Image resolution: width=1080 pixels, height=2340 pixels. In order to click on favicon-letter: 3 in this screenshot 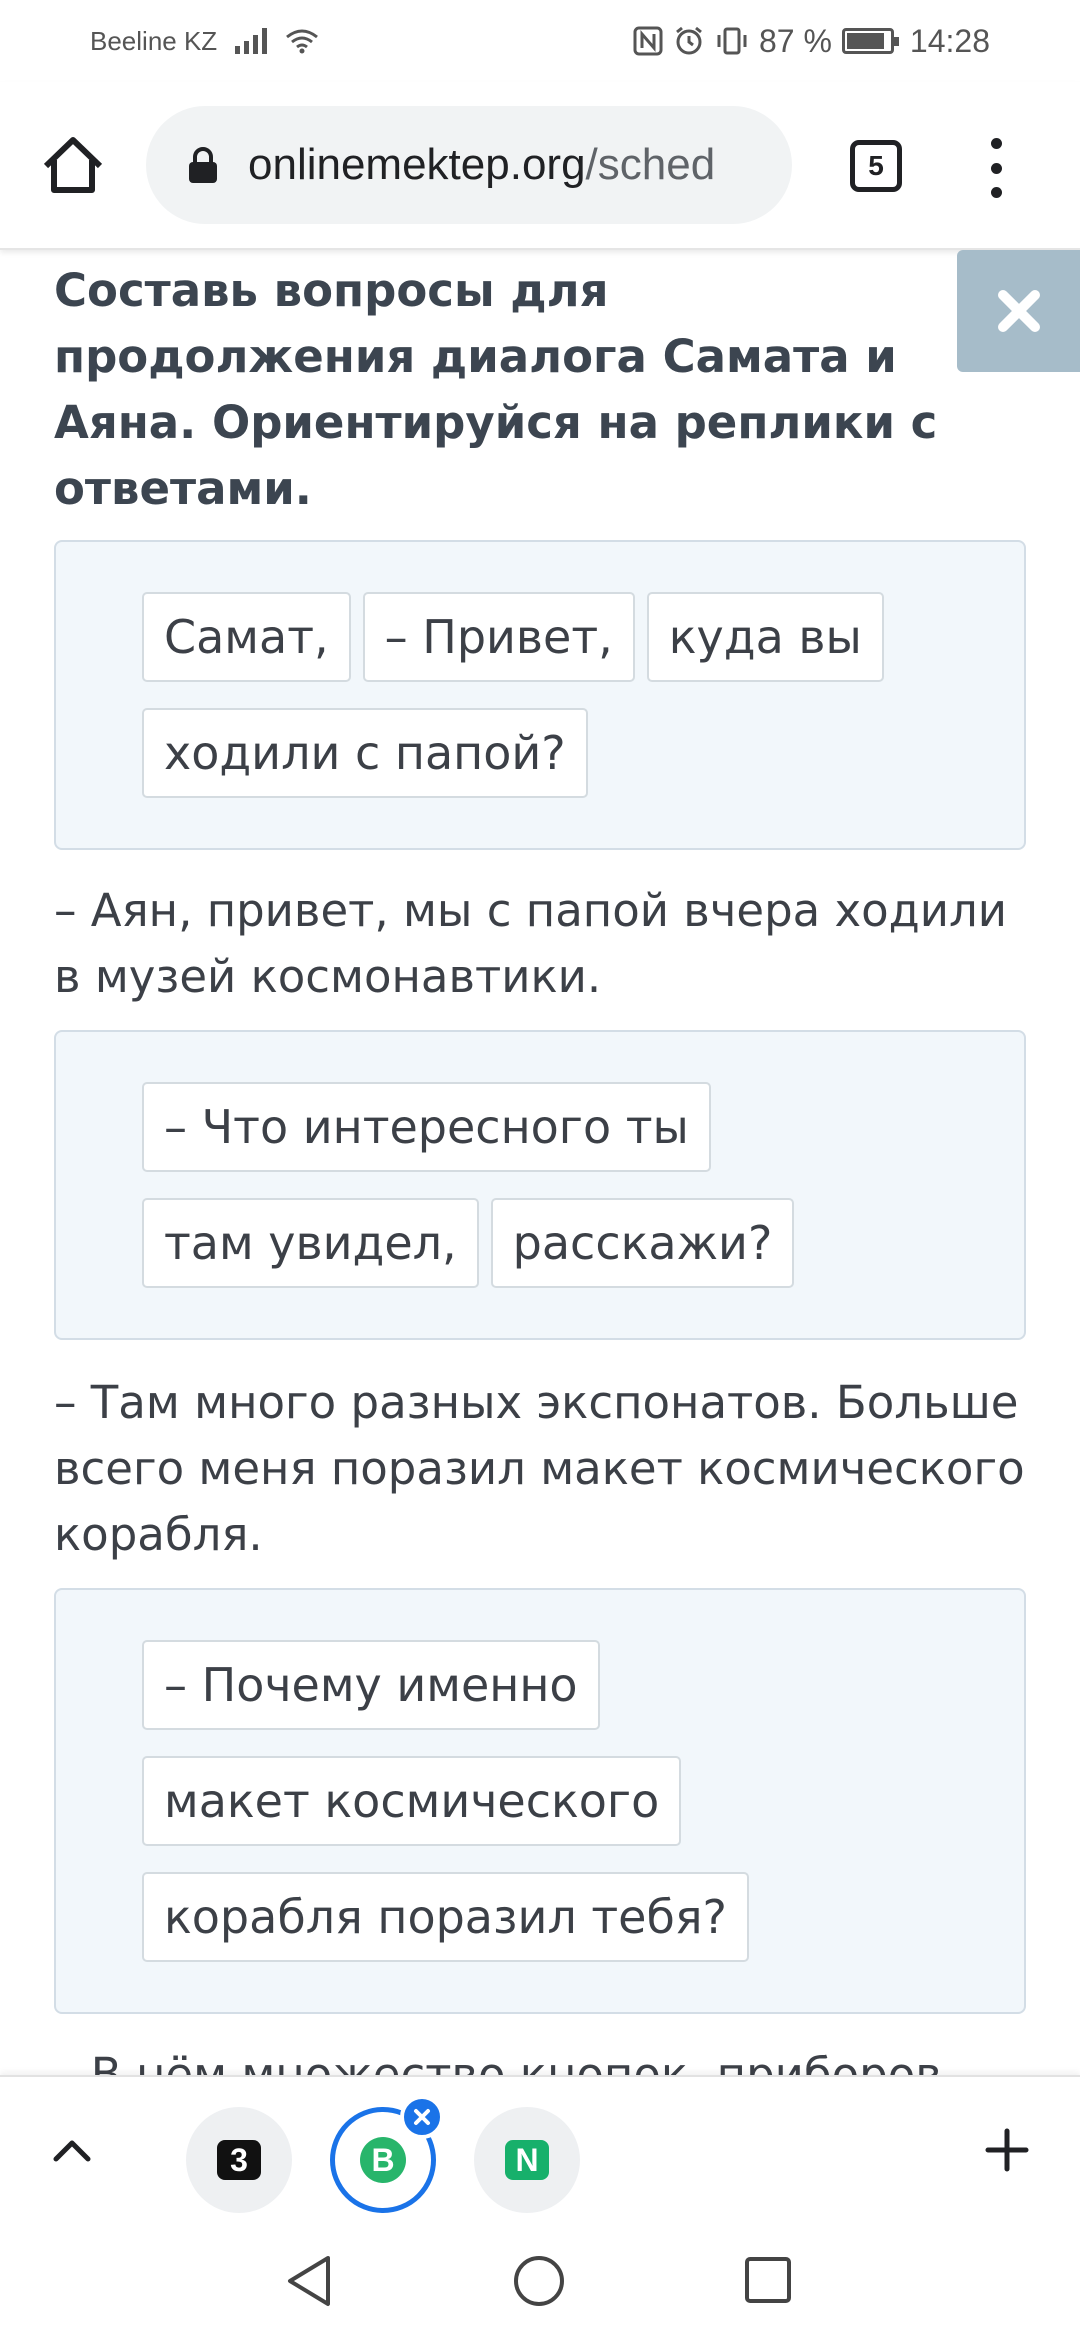, I will do `click(239, 2159)`.